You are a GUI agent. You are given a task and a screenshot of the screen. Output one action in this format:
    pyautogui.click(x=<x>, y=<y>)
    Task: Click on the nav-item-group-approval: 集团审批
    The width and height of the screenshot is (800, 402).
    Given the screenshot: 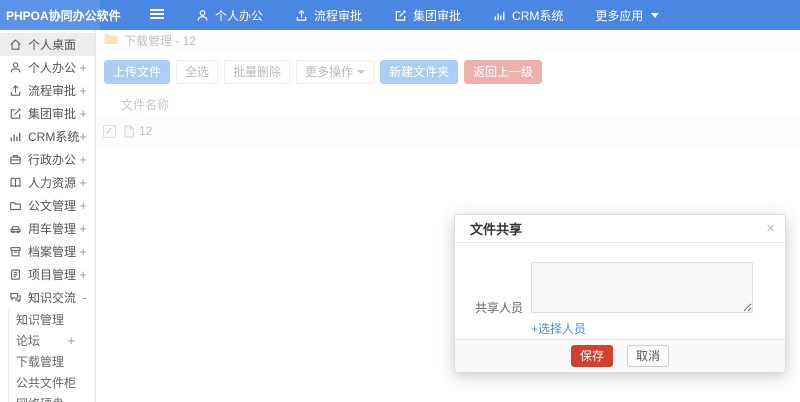 What is the action you would take?
    pyautogui.click(x=427, y=15)
    